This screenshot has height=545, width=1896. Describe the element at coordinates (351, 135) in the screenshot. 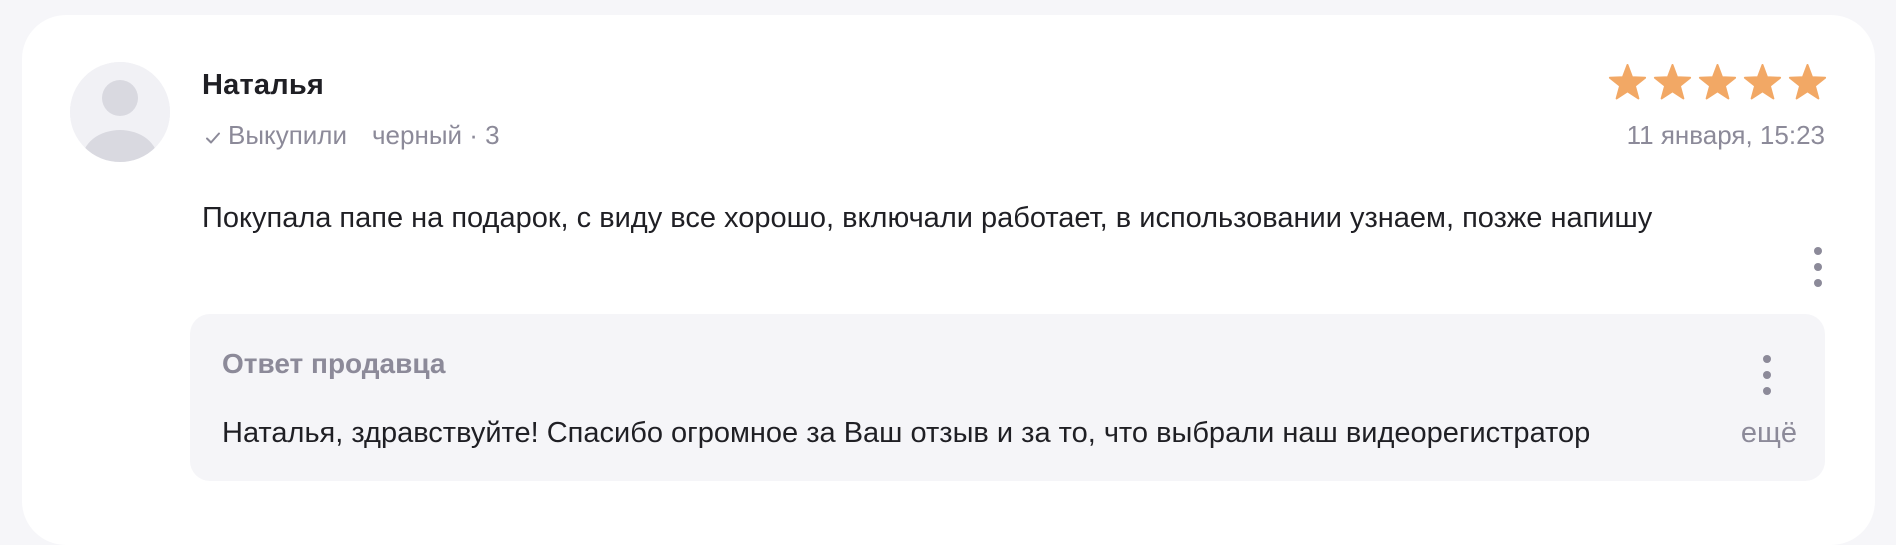

I see `review-meta: Выкупили черный · 3` at that location.